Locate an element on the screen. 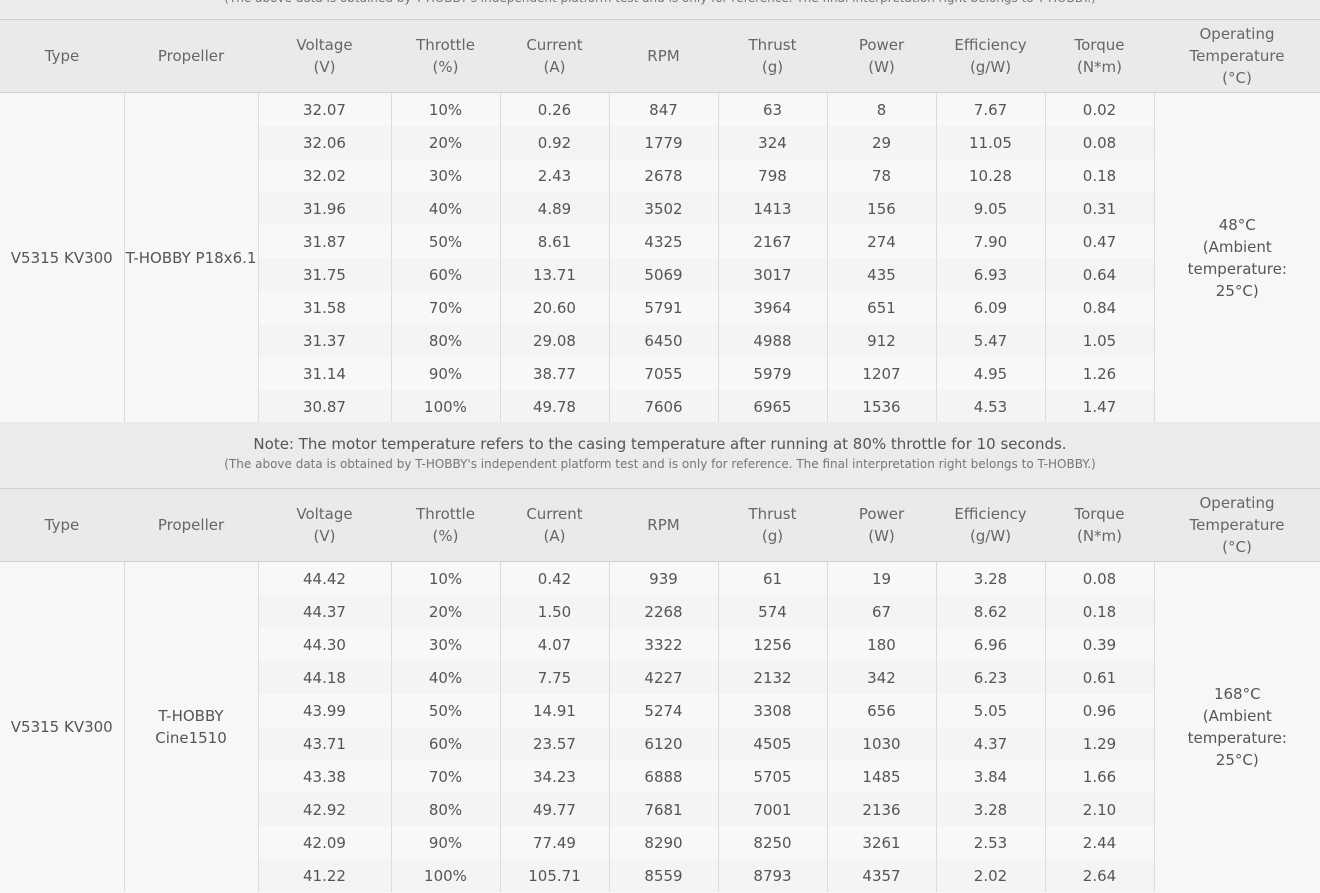 The height and width of the screenshot is (893, 1320). header-voltage: Voltage (V) is located at coordinates (324, 56).